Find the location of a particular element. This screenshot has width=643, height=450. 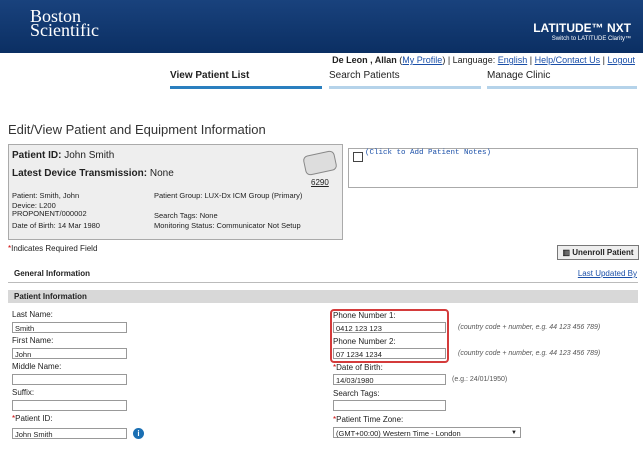

dob-input: 14/03/1980 is located at coordinates (389, 379).